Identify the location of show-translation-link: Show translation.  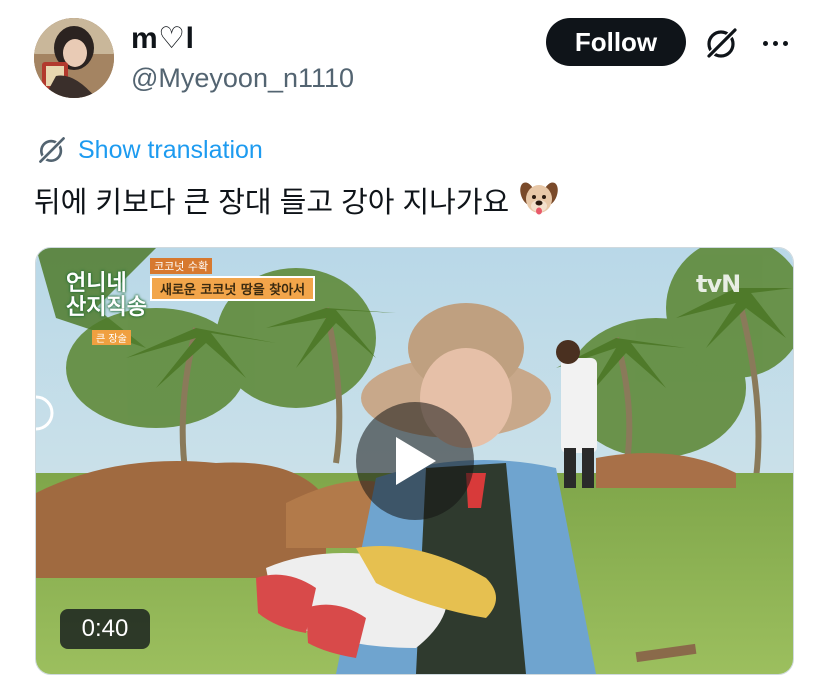
(149, 150).